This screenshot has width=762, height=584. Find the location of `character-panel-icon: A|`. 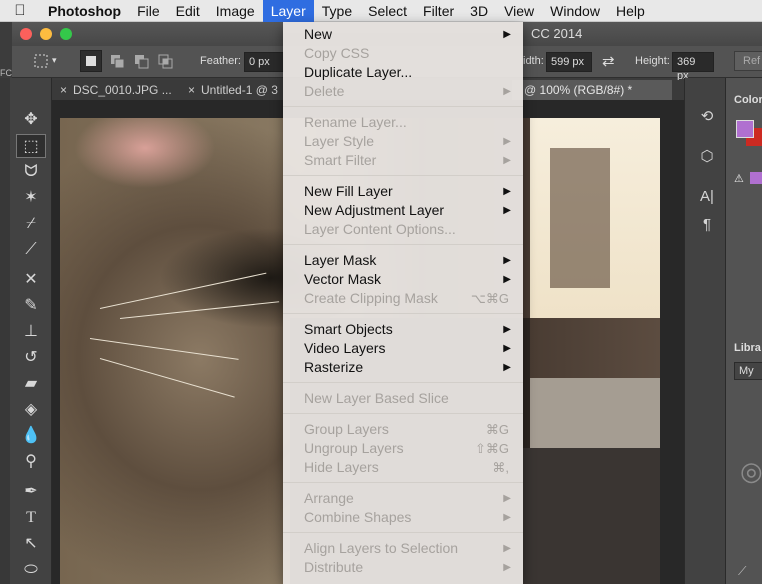

character-panel-icon: A| is located at coordinates (707, 197).